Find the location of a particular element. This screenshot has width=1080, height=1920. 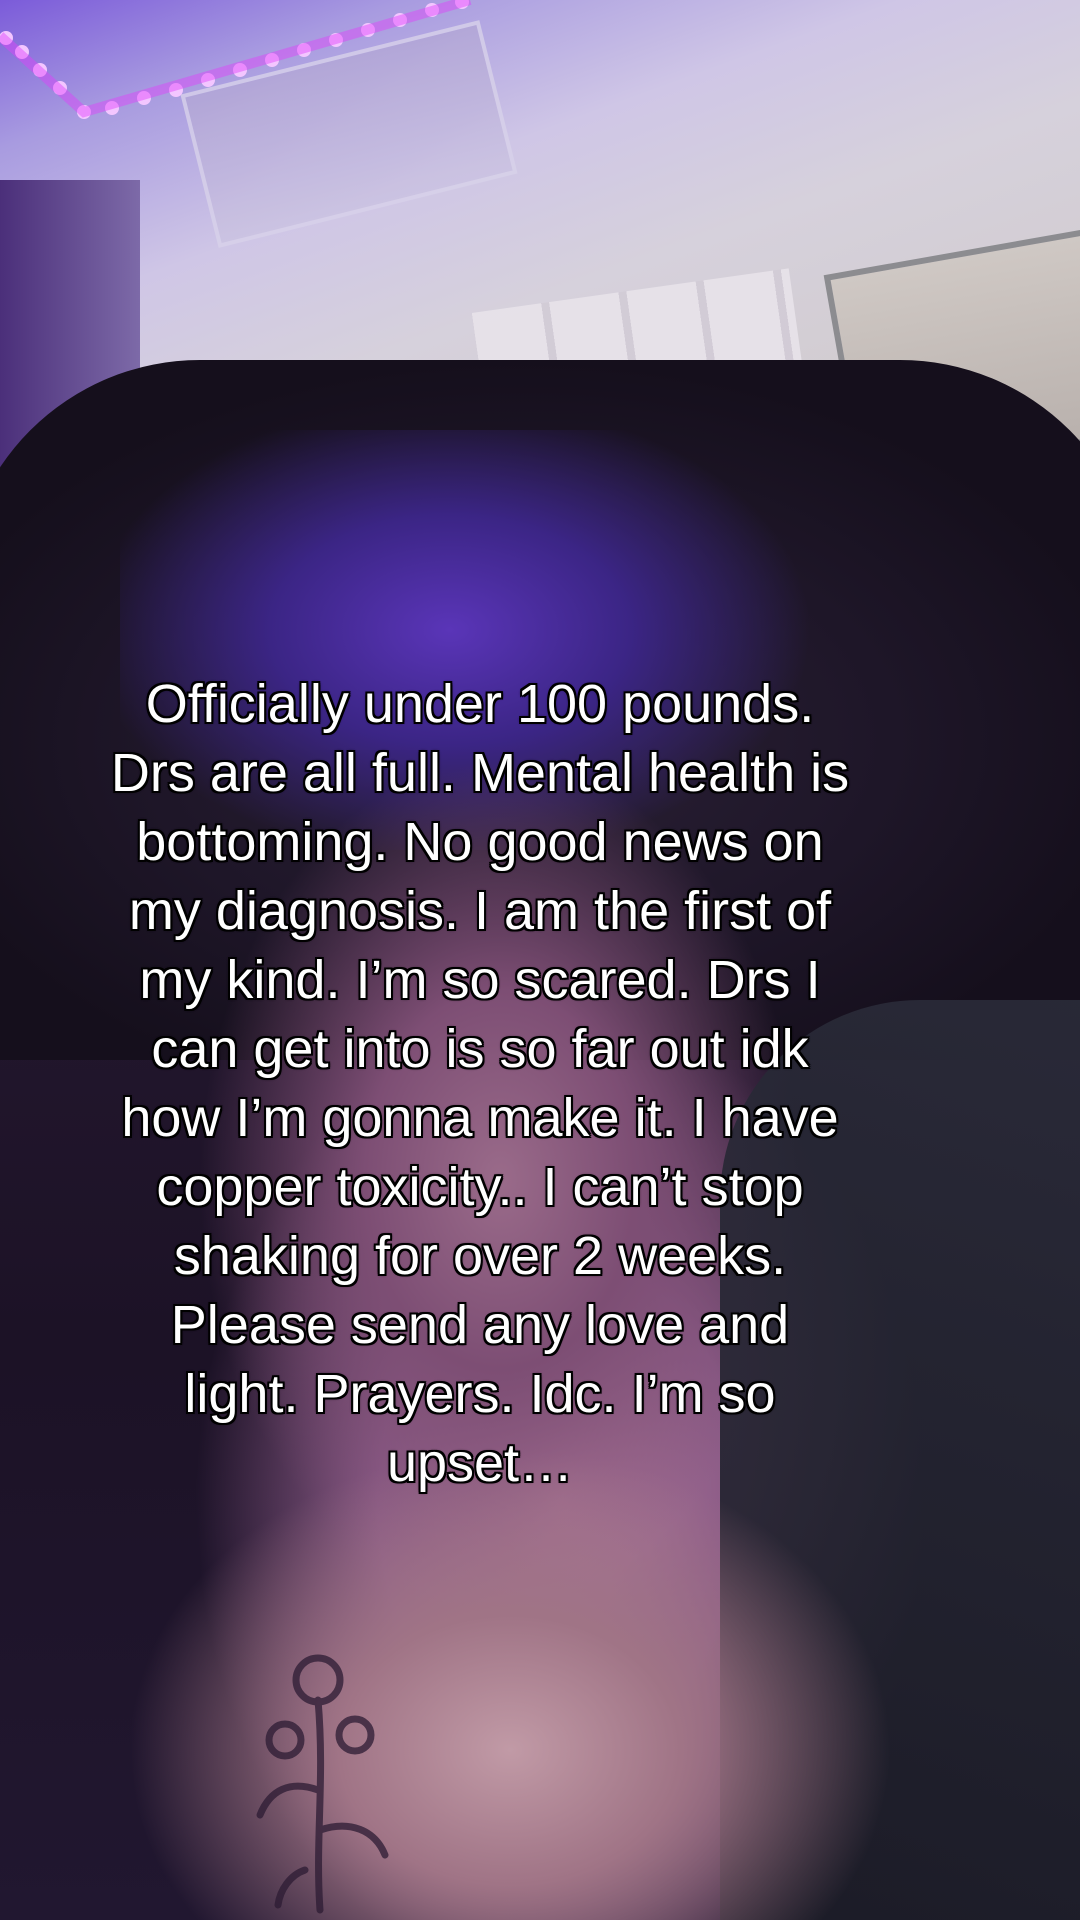

led-light-strip is located at coordinates (236, 59).